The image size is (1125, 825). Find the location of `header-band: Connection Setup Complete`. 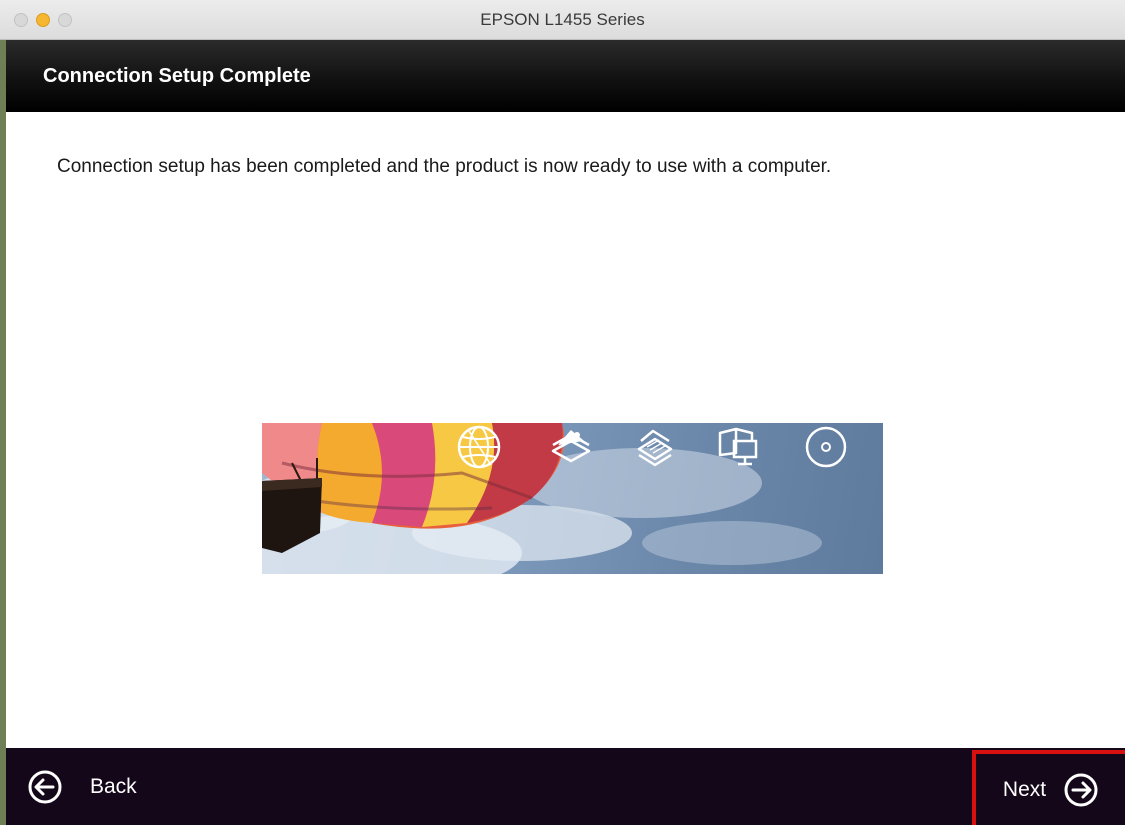

header-band: Connection Setup Complete is located at coordinates (565, 76).